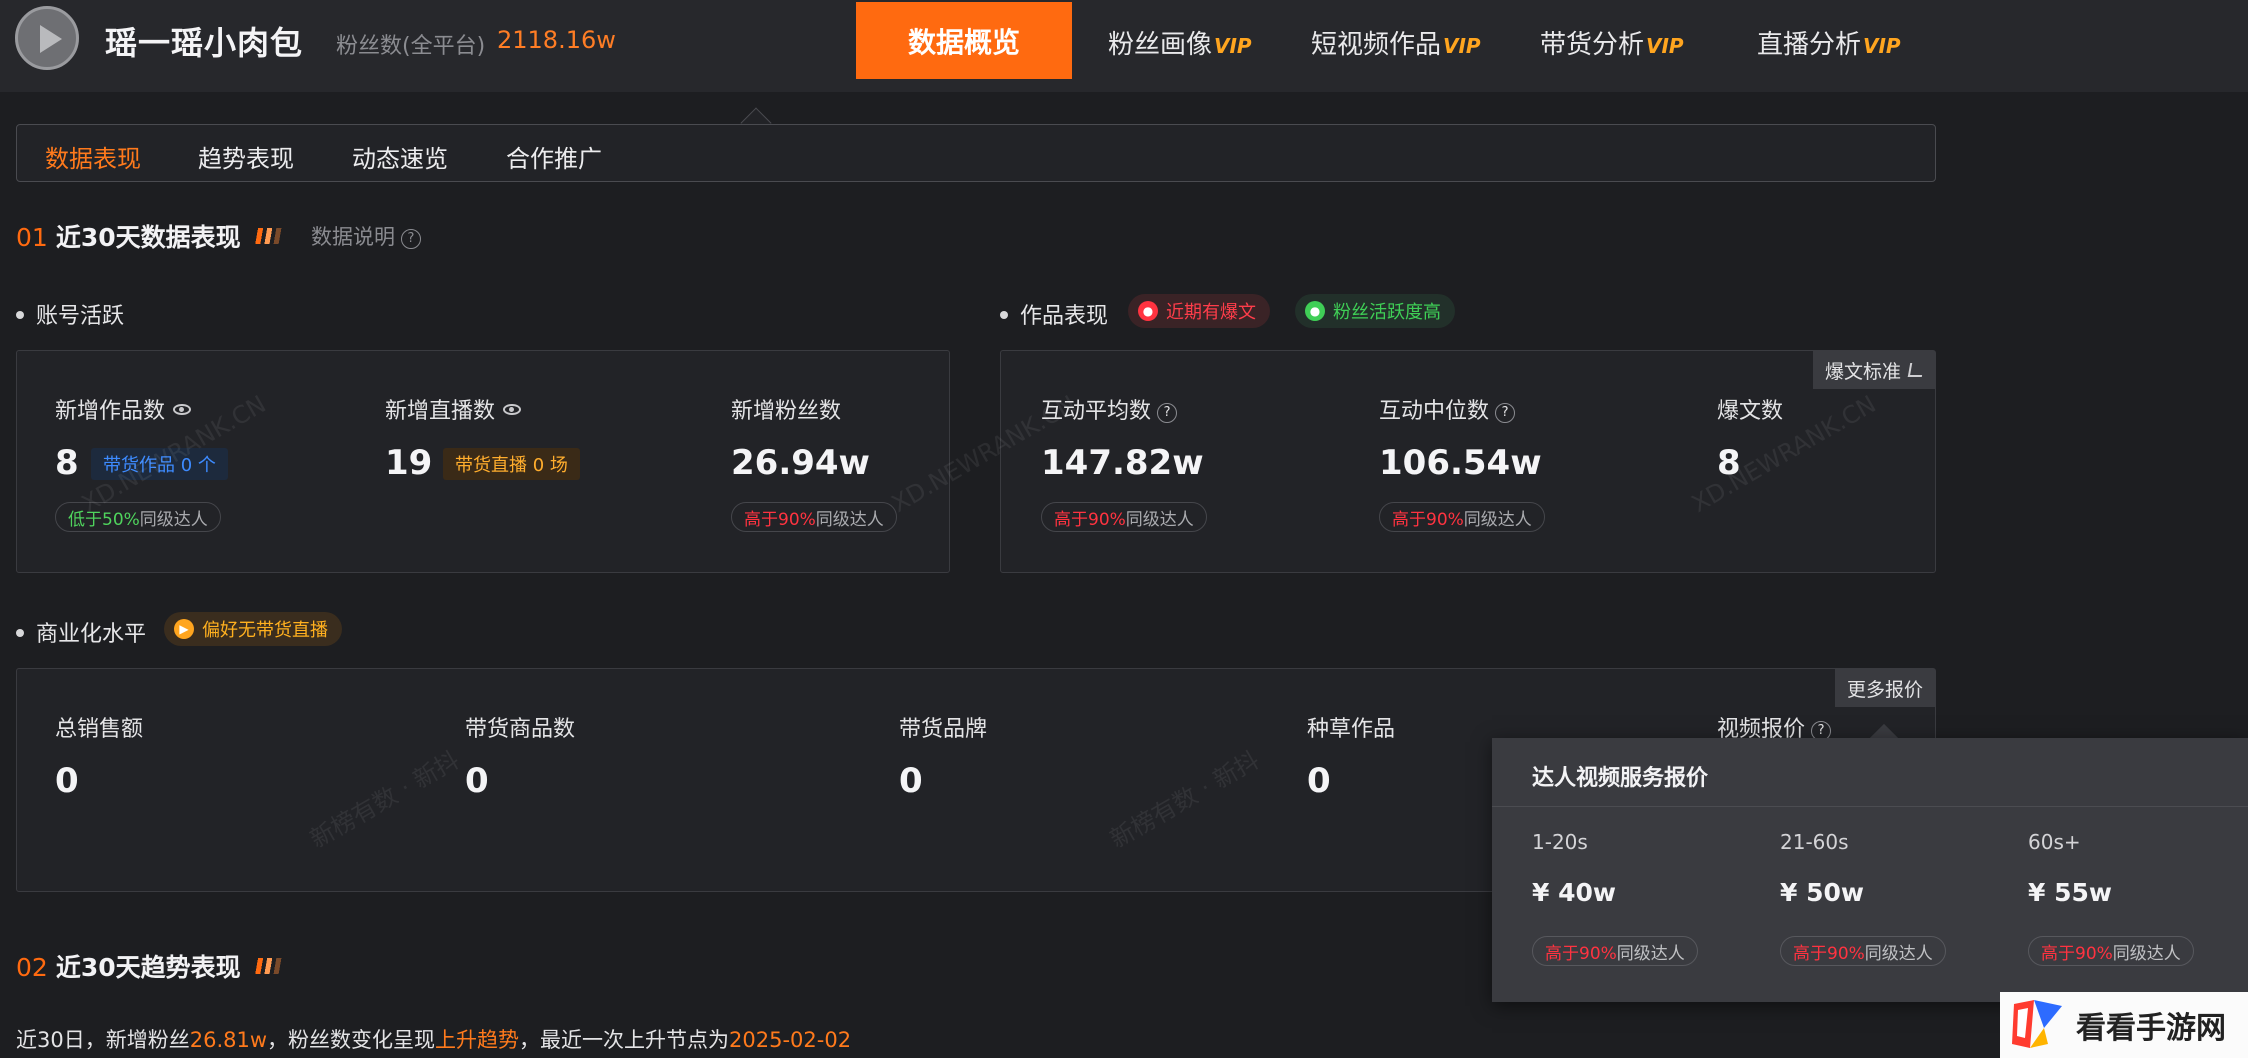 The height and width of the screenshot is (1058, 2248). I want to click on badge-recent-viral: ● 近期有爆文, so click(1199, 311).